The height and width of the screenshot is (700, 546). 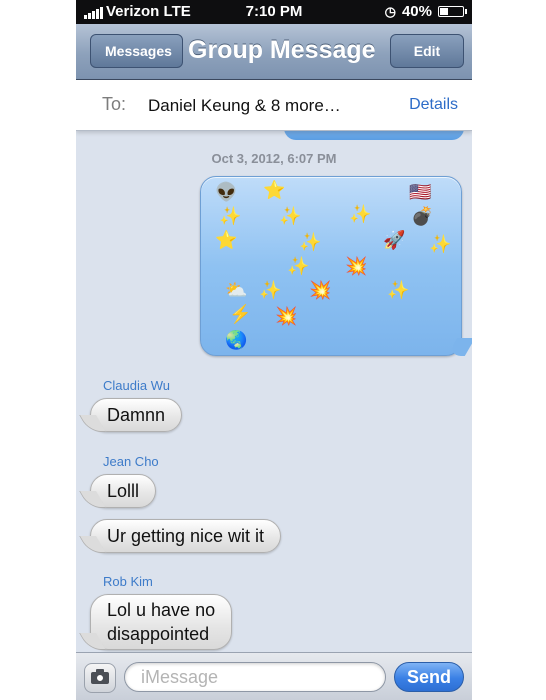 I want to click on incoming-message-bubble: Ur getting nice wit it, so click(x=186, y=536).